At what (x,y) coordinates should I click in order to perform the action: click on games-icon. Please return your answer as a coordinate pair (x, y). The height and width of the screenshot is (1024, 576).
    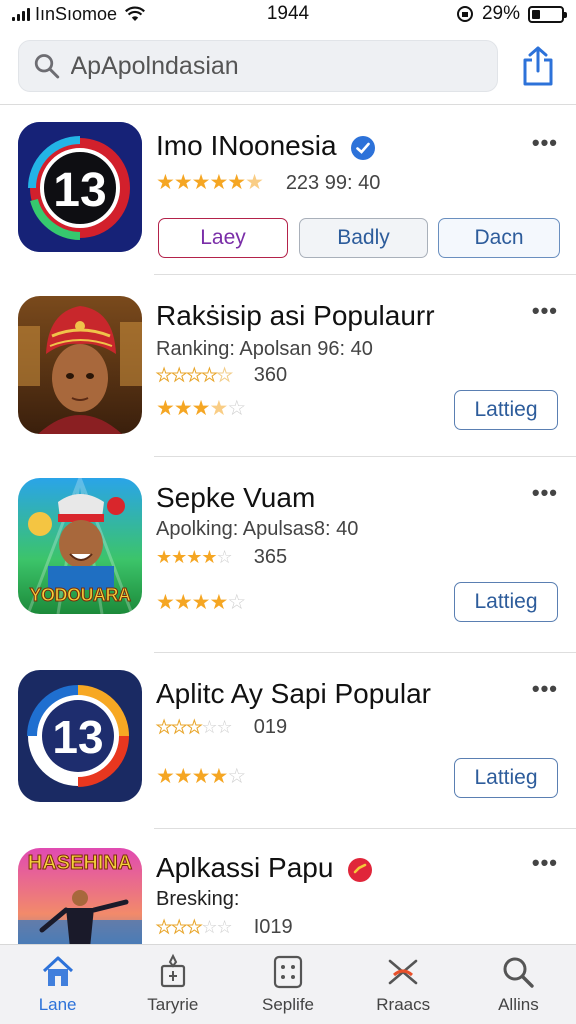
    Looking at the image, I should click on (172, 970).